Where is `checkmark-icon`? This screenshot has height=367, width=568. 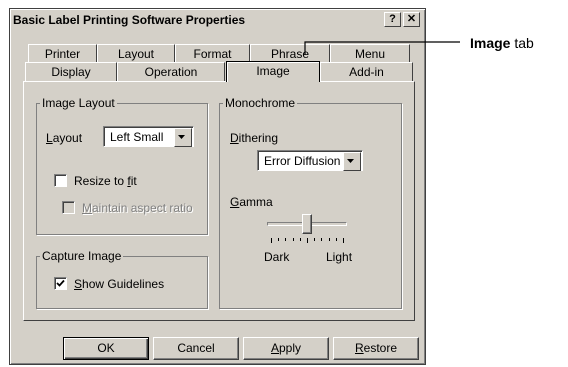
checkmark-icon is located at coordinates (60, 283).